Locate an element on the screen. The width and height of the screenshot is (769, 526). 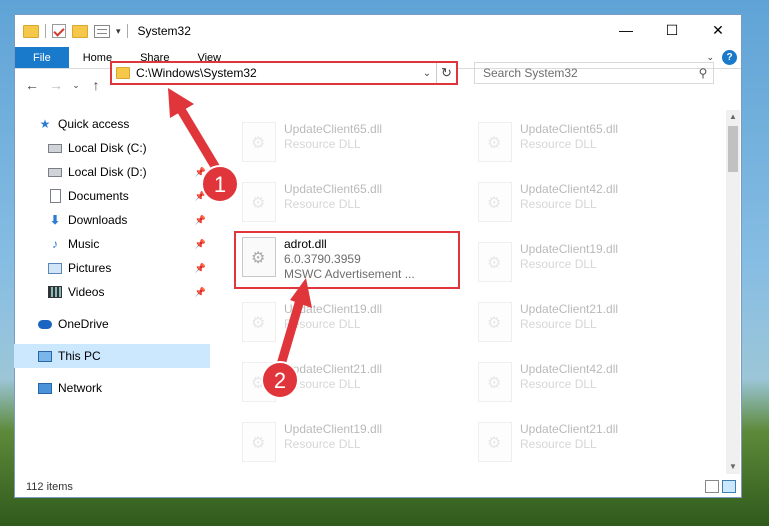
sidebar-item-this-pc: This PC is located at coordinates (112, 356).